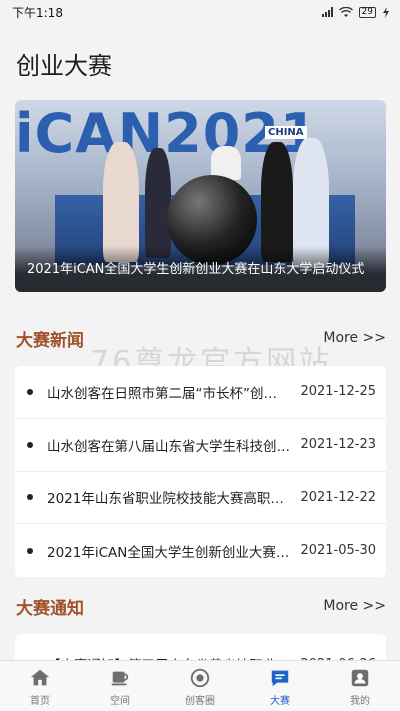  I want to click on banner-china-label: CHINA, so click(286, 132).